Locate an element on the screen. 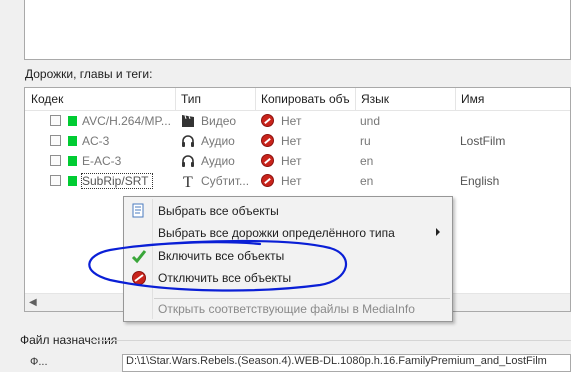  track-row: E-AC-3 Аудио Нет en is located at coordinates (297, 161).